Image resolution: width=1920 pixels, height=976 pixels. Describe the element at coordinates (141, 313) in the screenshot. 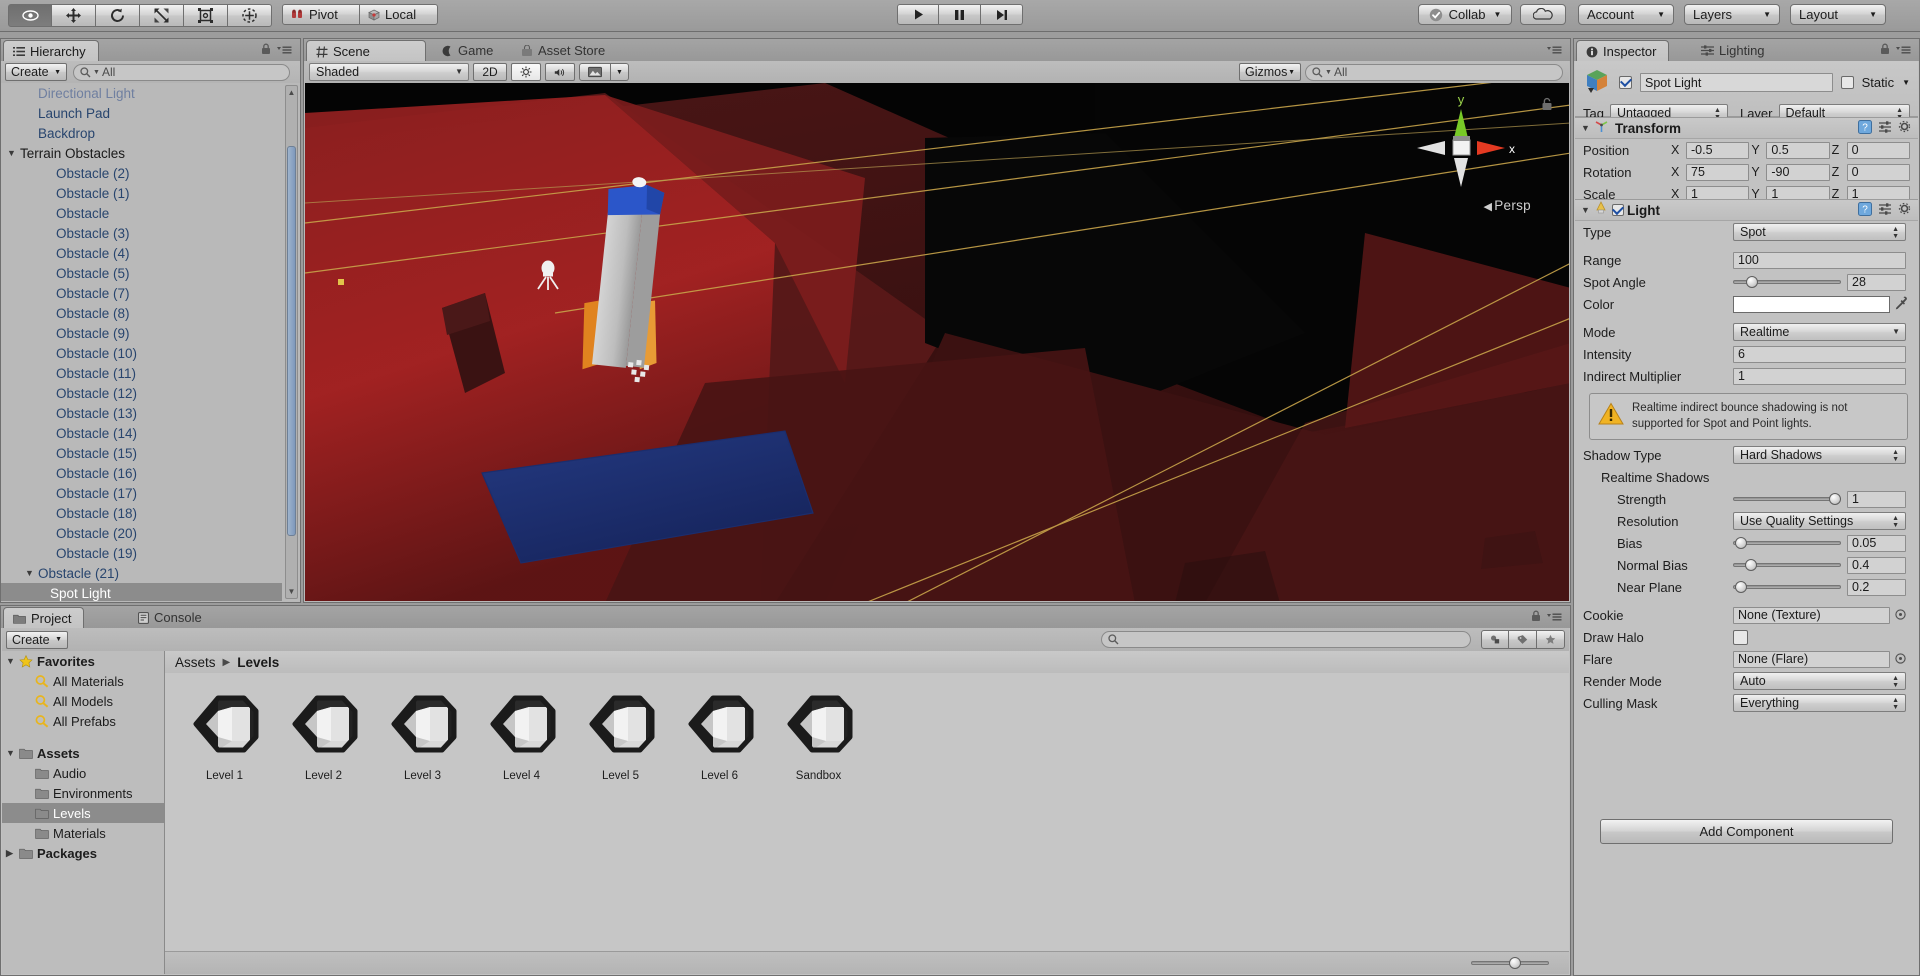

I see `hierarchy-item: Obstacle (8)` at that location.